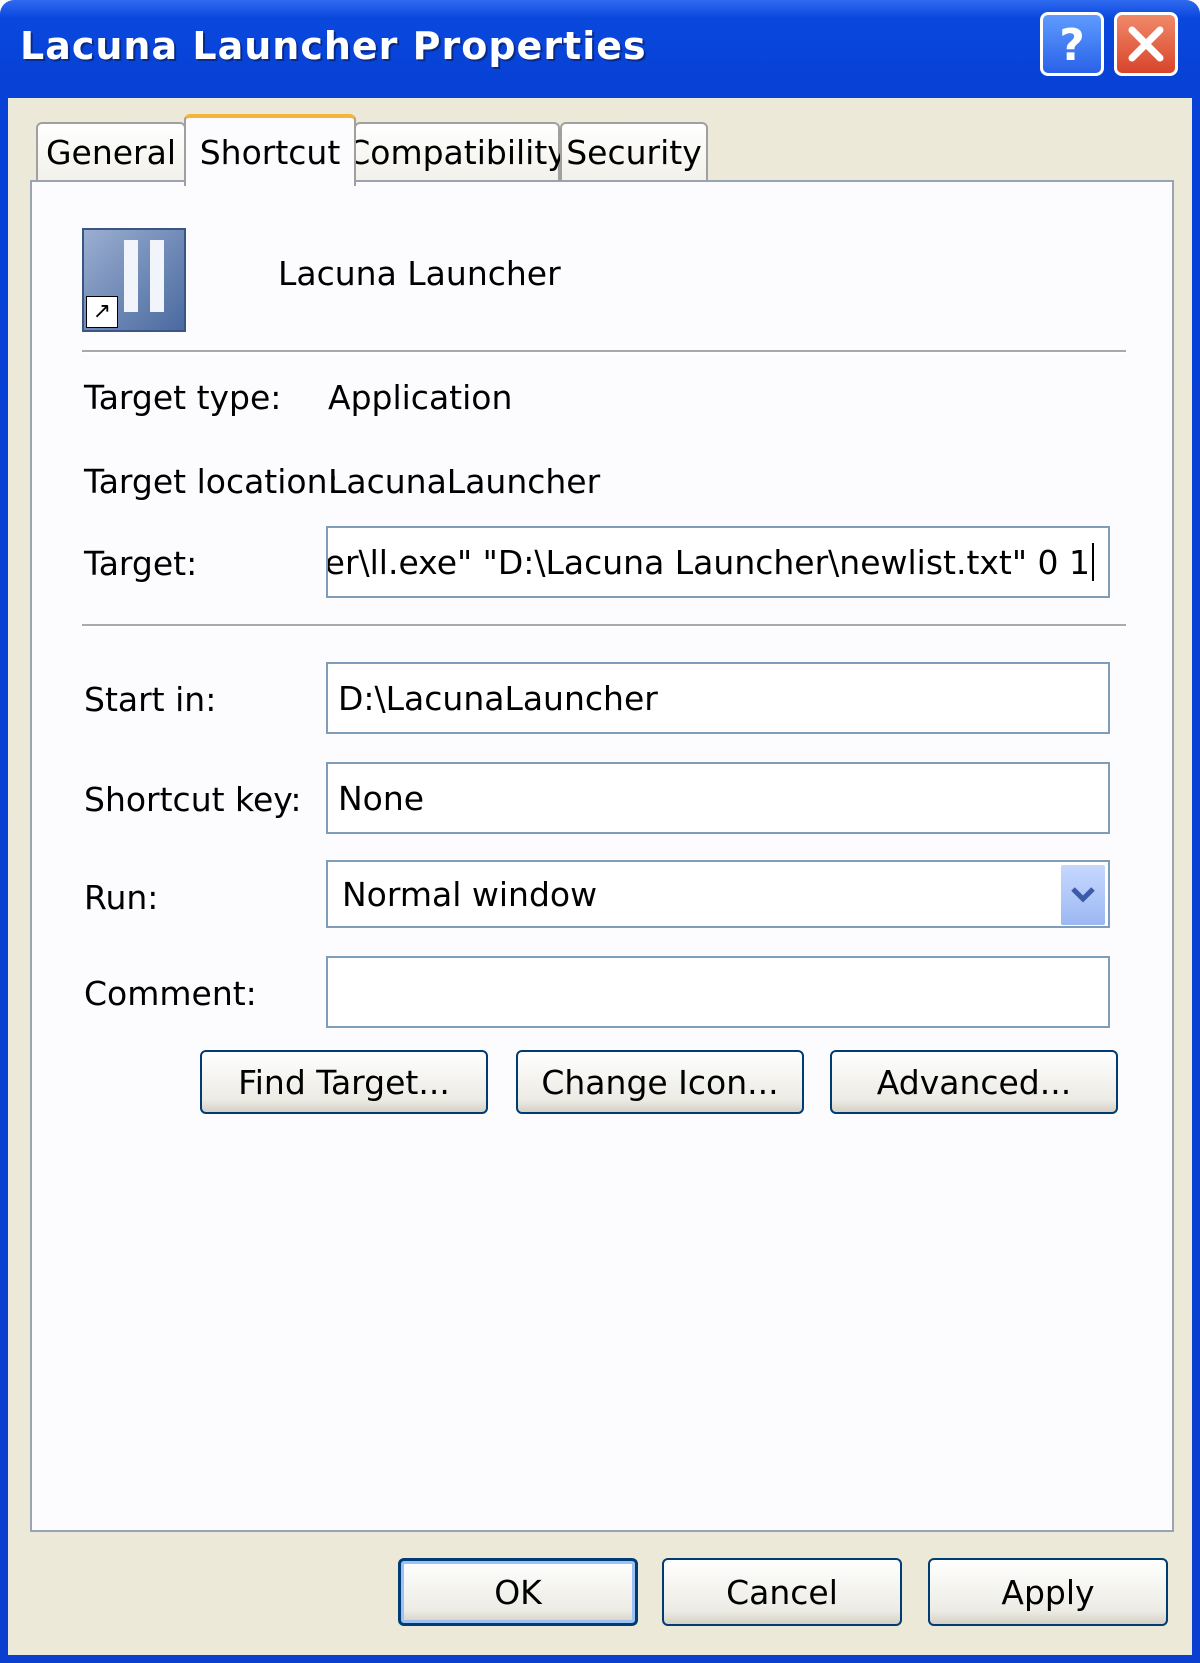 This screenshot has width=1200, height=1663. I want to click on ok-button-label: OK, so click(518, 1592).